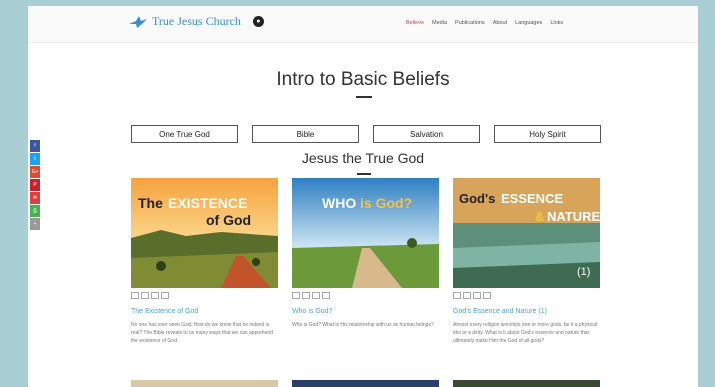  I want to click on card-image-text: &, so click(539, 216).